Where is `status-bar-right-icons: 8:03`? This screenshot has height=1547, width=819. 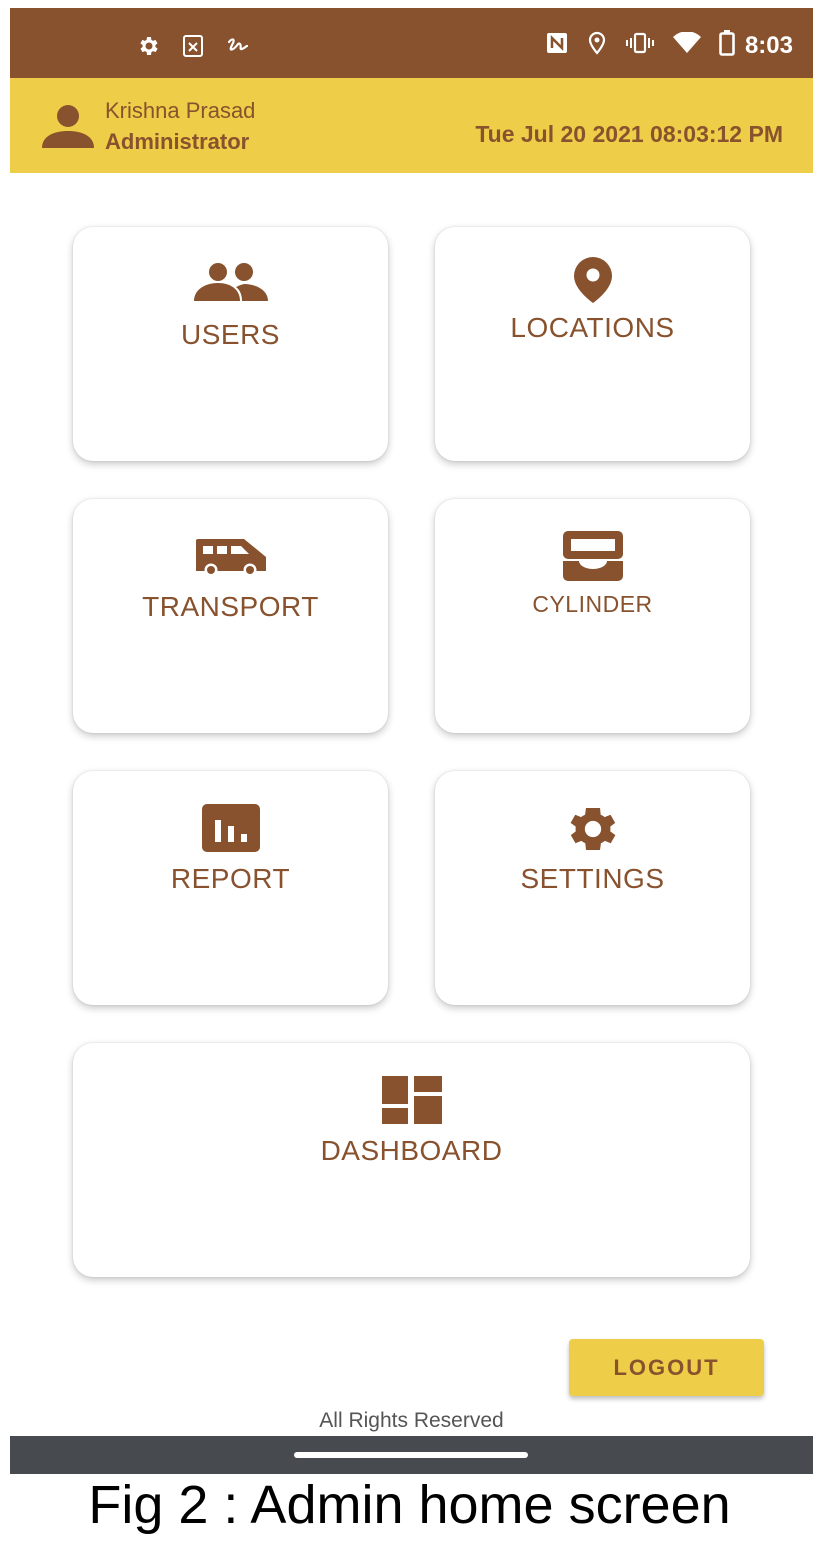 status-bar-right-icons: 8:03 is located at coordinates (669, 45).